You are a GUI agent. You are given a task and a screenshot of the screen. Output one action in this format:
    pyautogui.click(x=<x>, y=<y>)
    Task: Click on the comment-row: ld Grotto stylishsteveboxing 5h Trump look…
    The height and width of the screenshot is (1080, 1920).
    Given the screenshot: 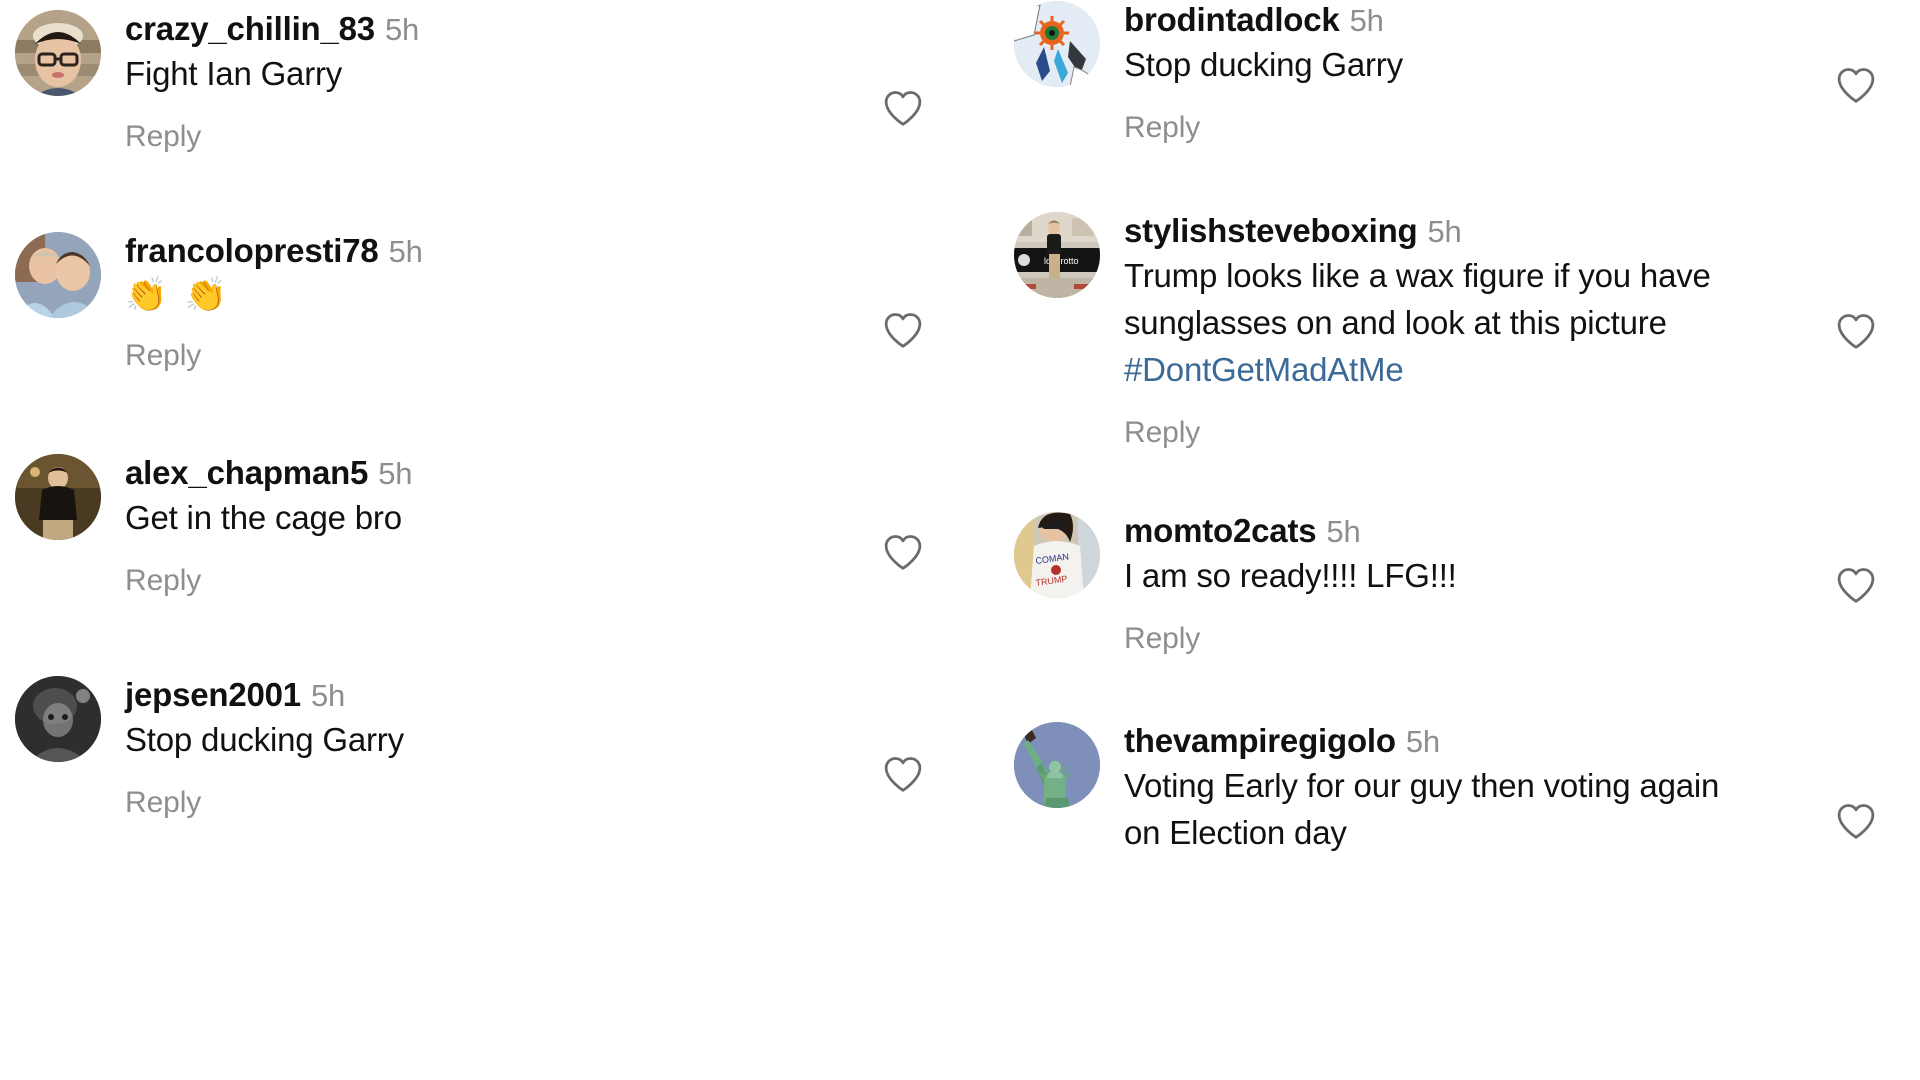 What is the action you would take?
    pyautogui.click(x=1460, y=331)
    